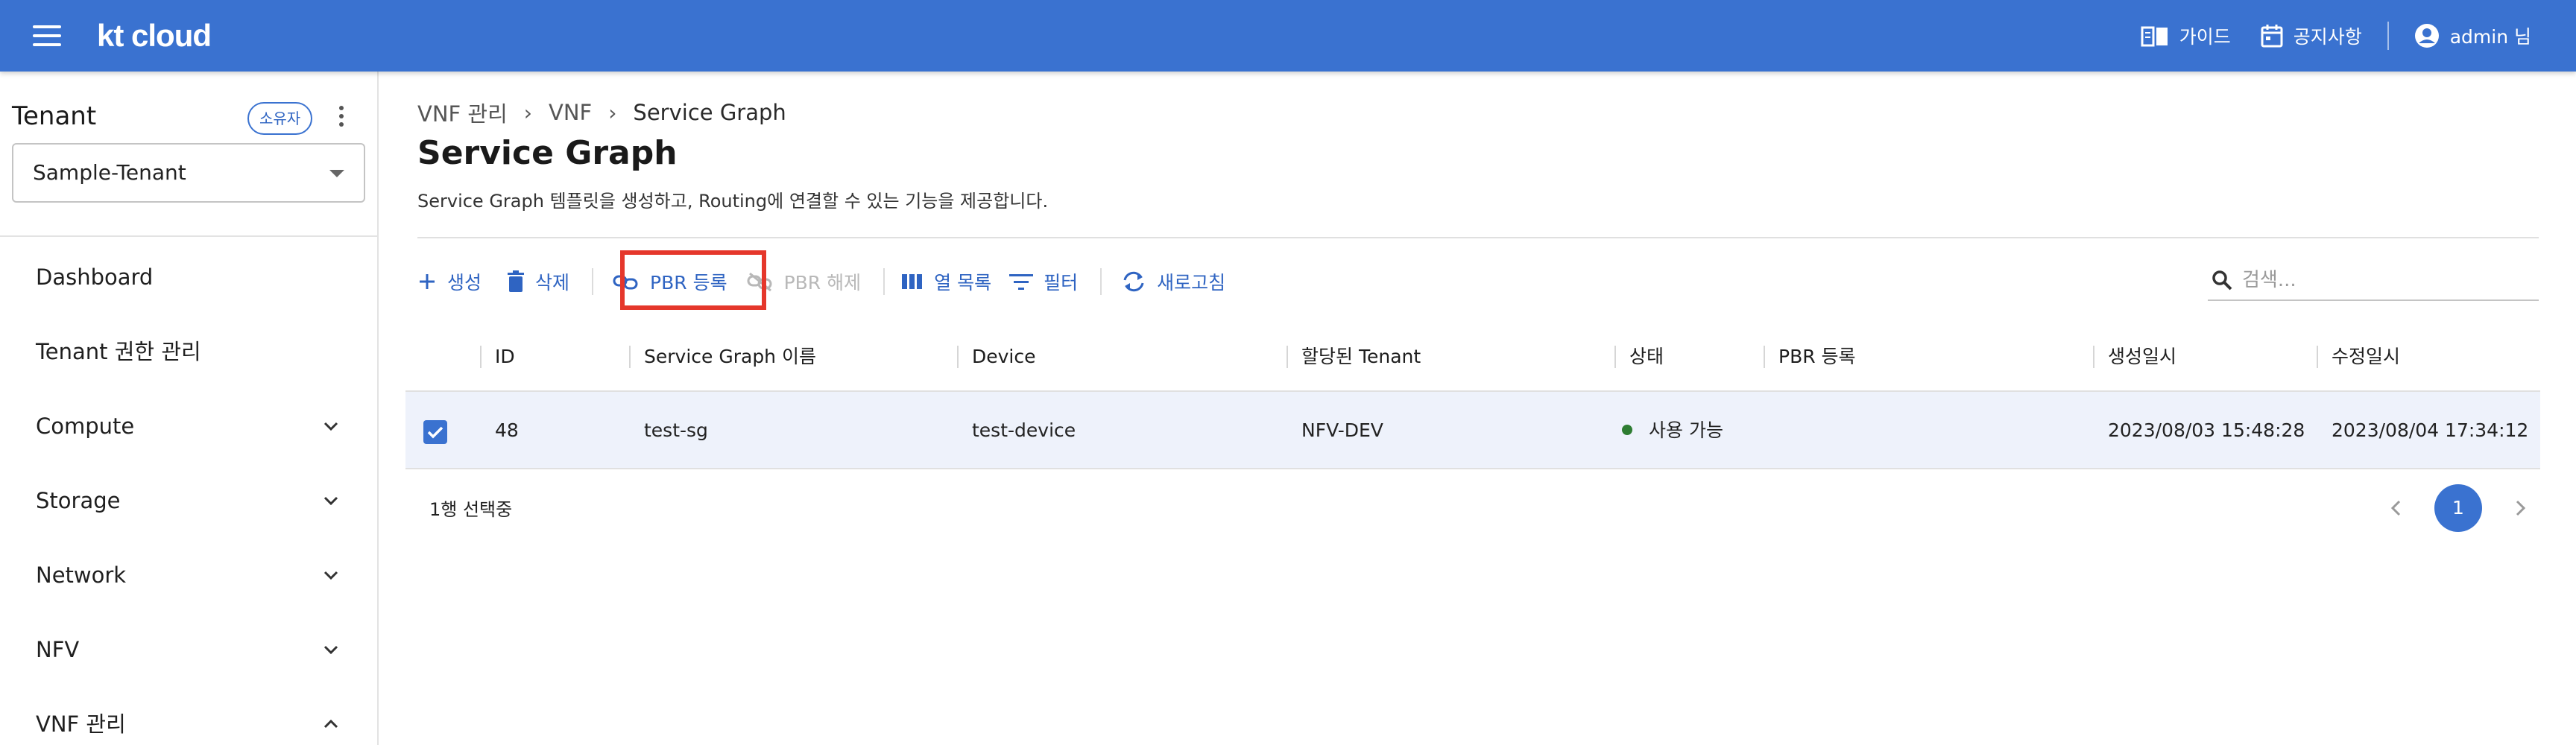 This screenshot has width=2576, height=745. Describe the element at coordinates (188, 426) in the screenshot. I see `sidebar-item-compute: Compute` at that location.